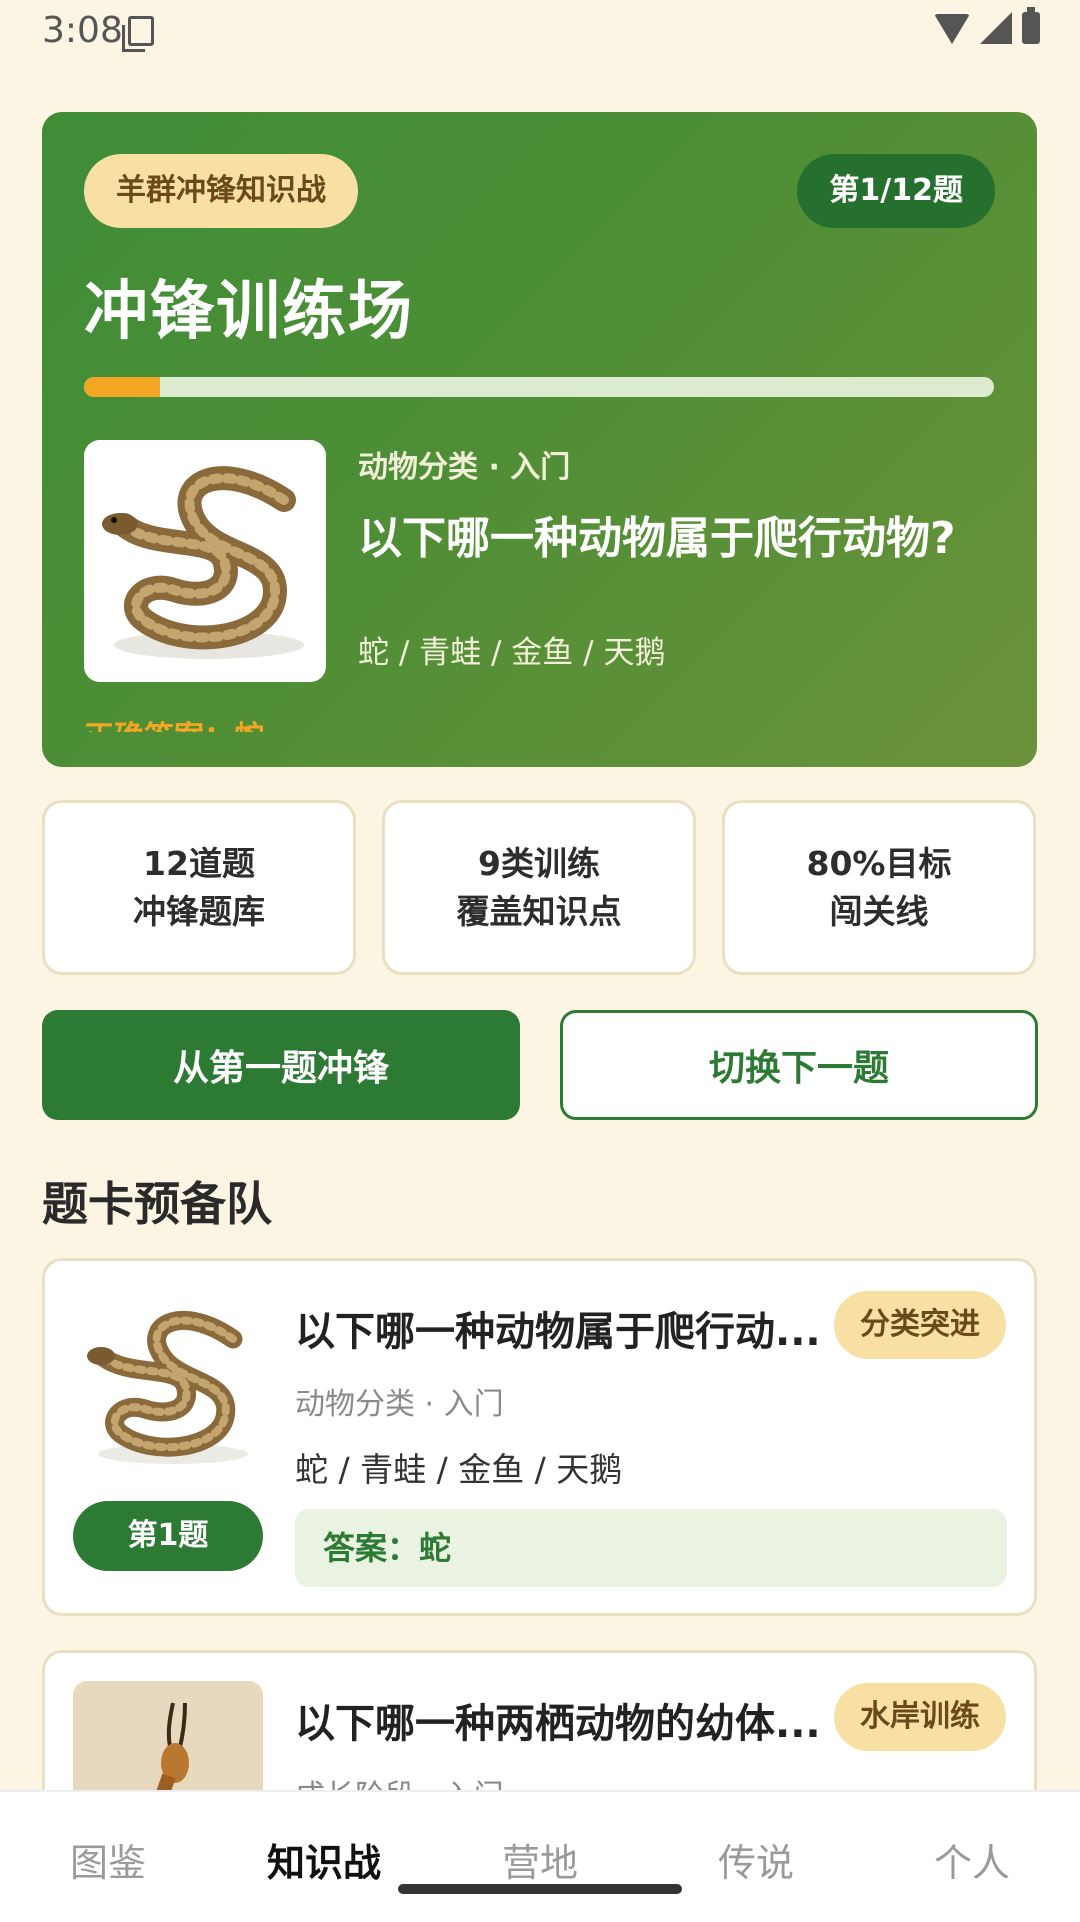  Describe the element at coordinates (157, 1204) in the screenshot. I see `section-title: 题卡预备队` at that location.